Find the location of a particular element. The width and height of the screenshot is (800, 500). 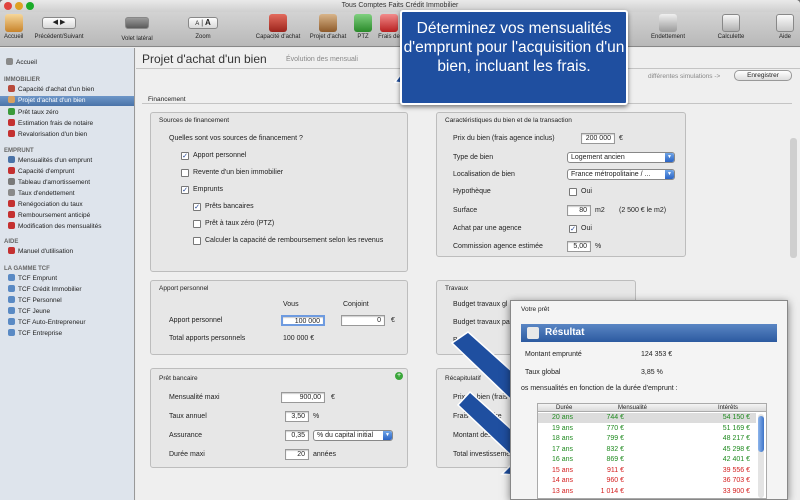

table-header-row: Durée Mensualité Intérêts is located at coordinates (652, 408).